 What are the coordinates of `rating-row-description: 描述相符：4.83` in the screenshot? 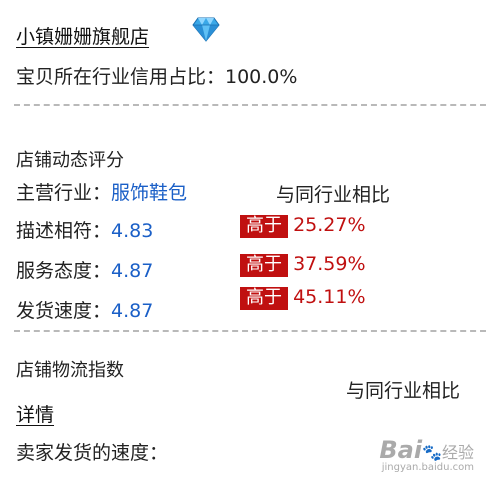 It's located at (84, 229).